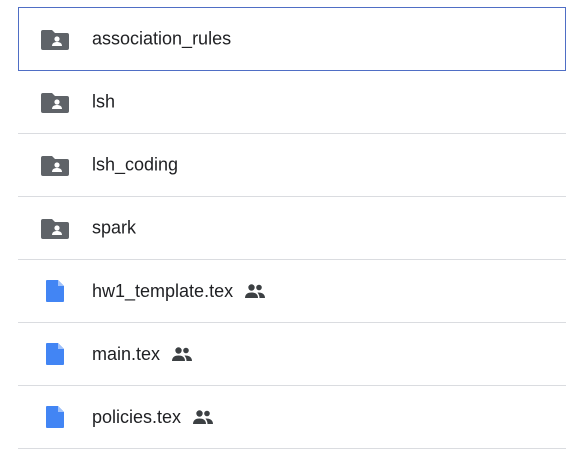  What do you see at coordinates (292, 102) in the screenshot?
I see `list-item-lsh: lsh` at bounding box center [292, 102].